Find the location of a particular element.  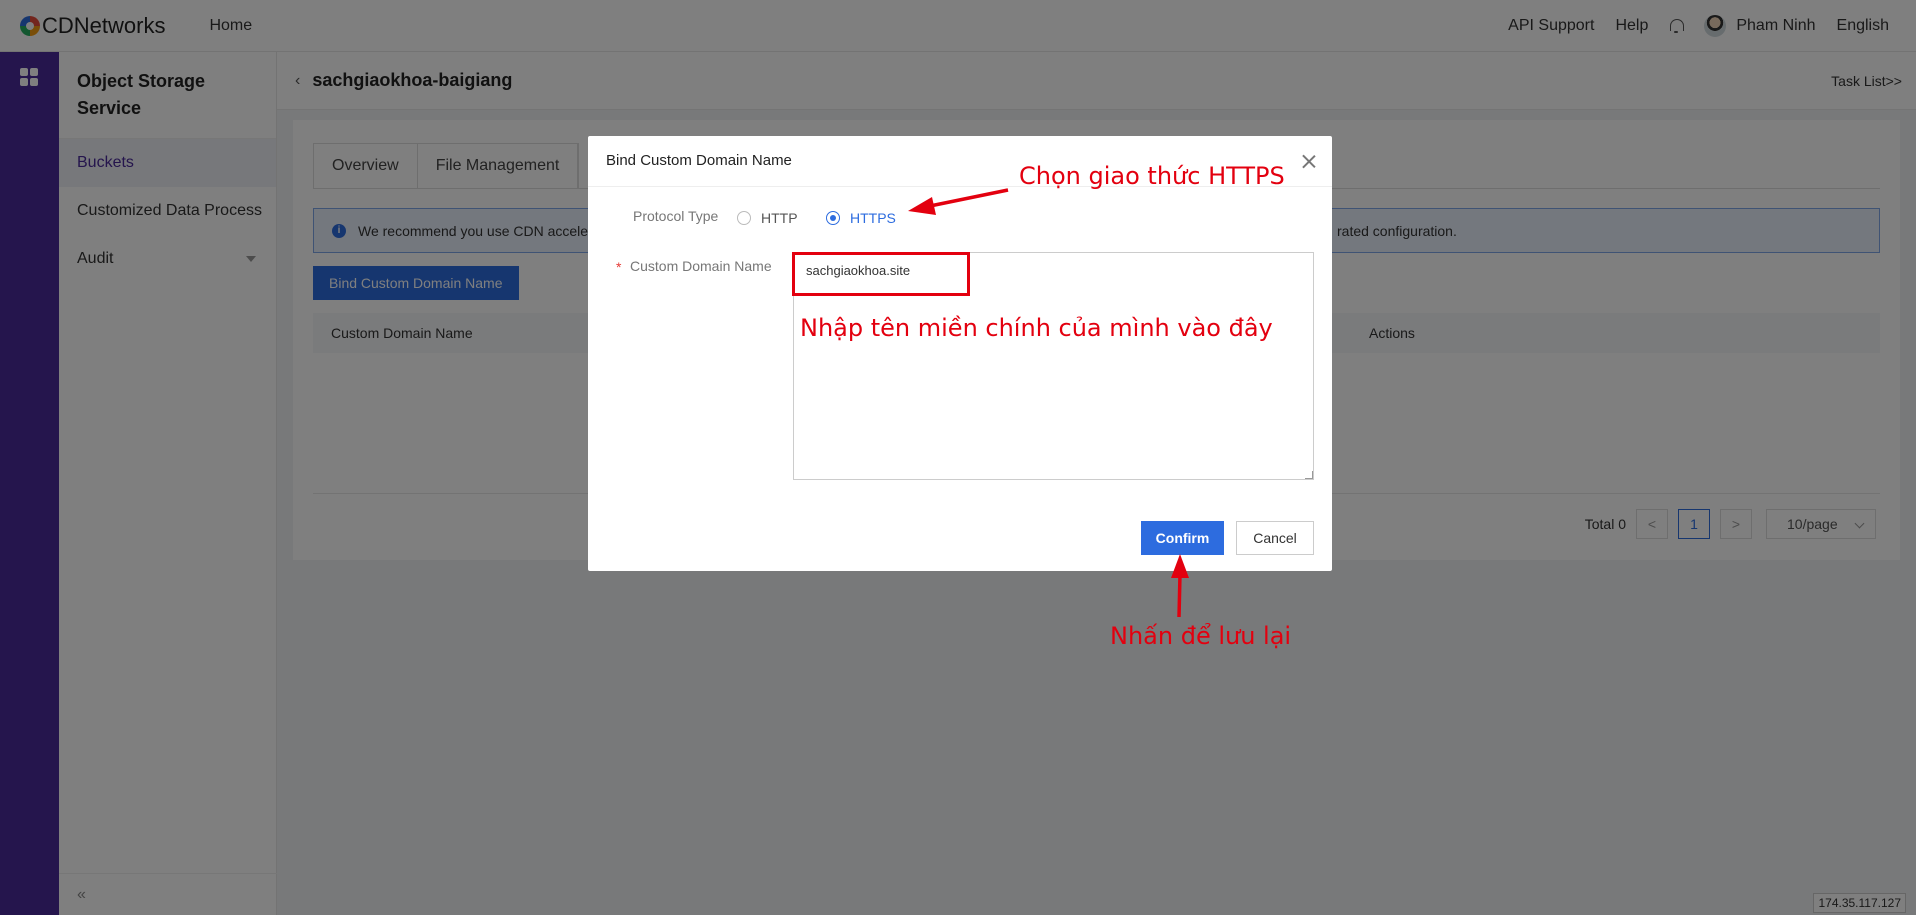

protocol-radio-http: HTTP is located at coordinates (767, 218).